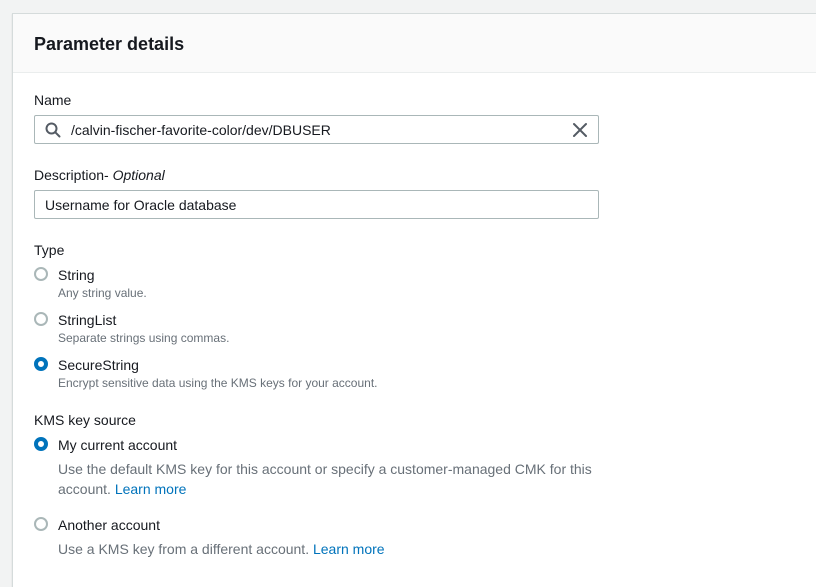 The width and height of the screenshot is (816, 587). Describe the element at coordinates (53, 100) in the screenshot. I see `name-label: Name` at that location.